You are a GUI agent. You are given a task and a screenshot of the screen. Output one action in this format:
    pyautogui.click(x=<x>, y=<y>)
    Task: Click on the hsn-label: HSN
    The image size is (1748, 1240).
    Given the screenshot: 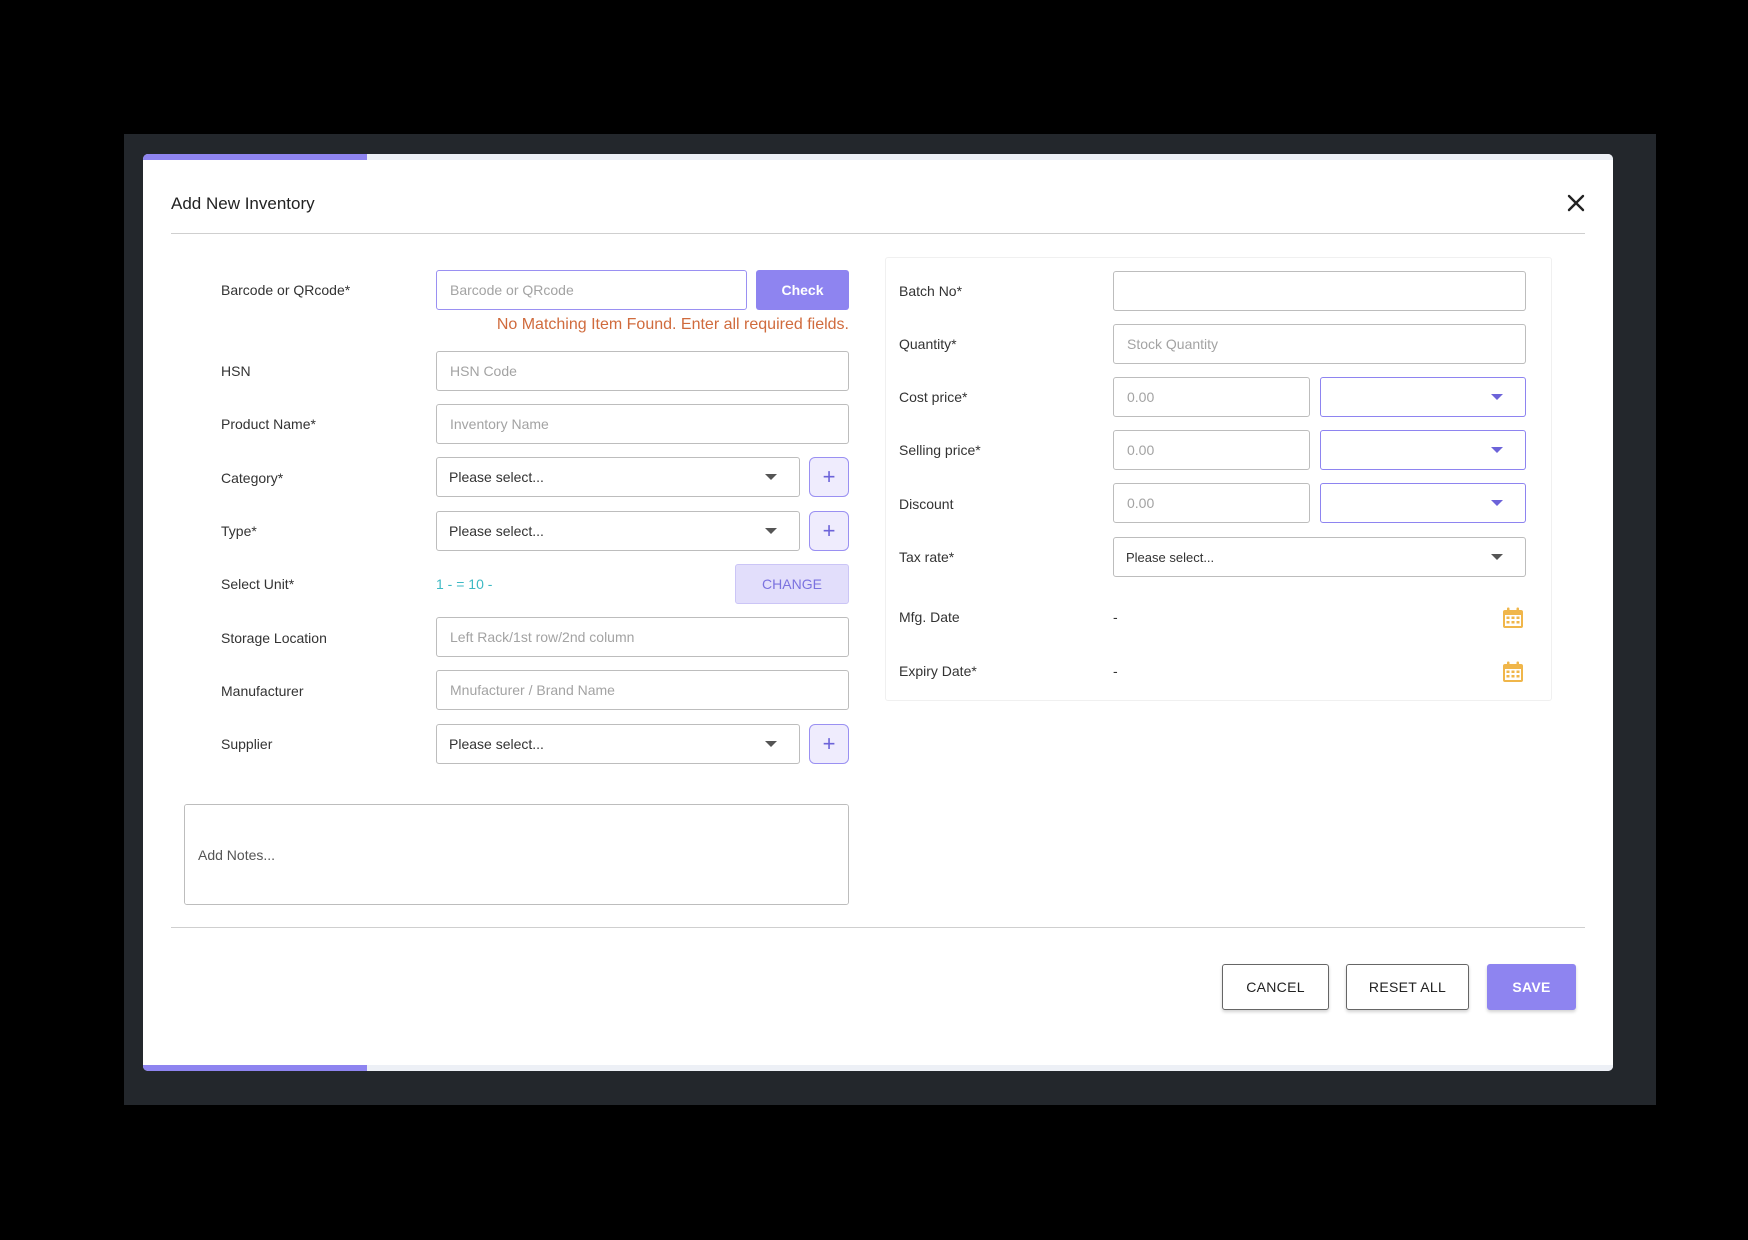 What is the action you would take?
    pyautogui.click(x=236, y=371)
    